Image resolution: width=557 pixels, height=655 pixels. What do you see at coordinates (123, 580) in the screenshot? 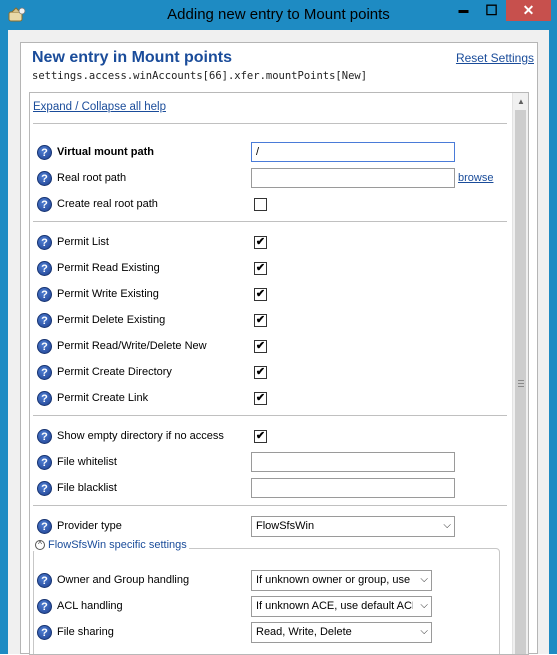
I see `owner-group-handling-label: Owner and Group handling` at bounding box center [123, 580].